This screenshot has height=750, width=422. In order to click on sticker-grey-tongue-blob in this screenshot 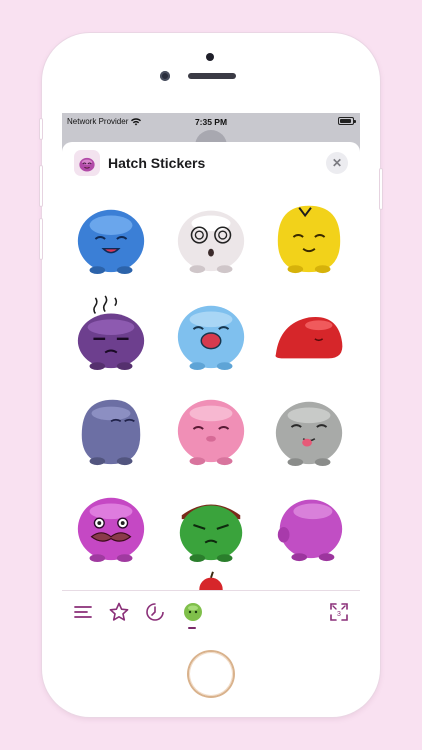, I will do `click(309, 429)`.